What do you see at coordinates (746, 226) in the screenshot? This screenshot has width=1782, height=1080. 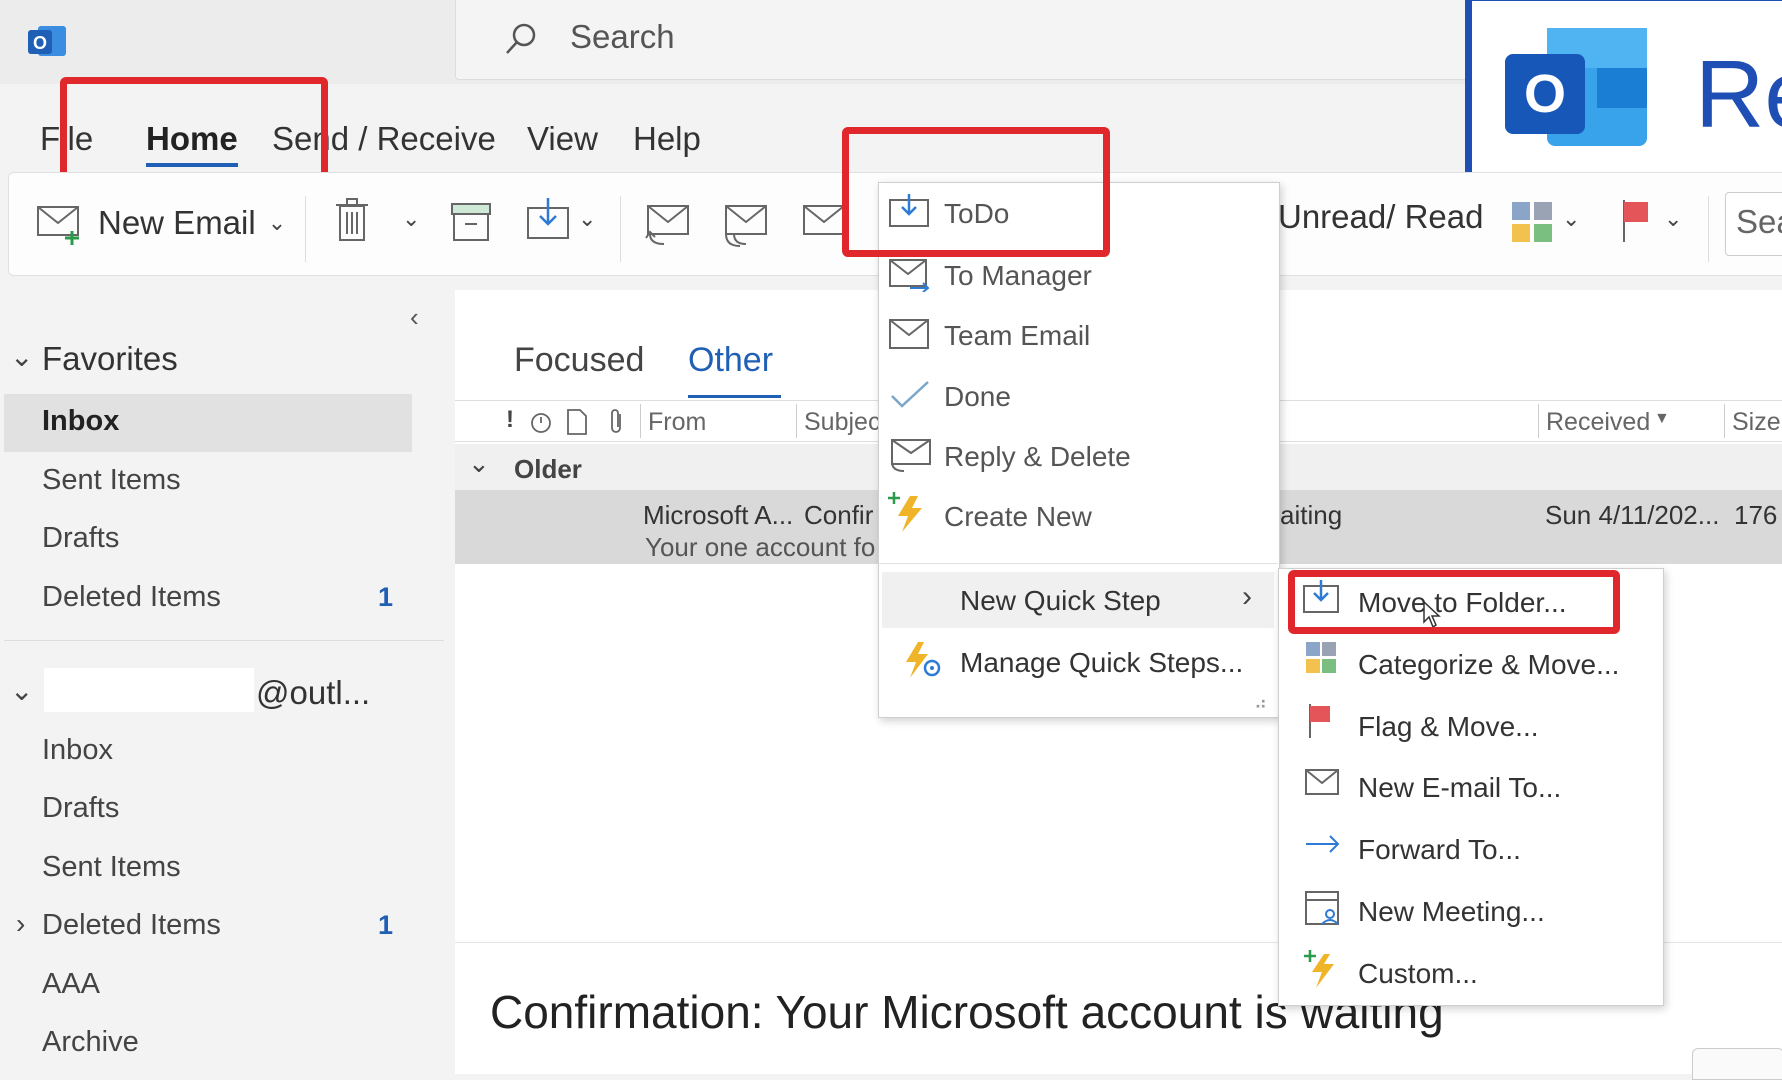 I see `reply-all-icon` at bounding box center [746, 226].